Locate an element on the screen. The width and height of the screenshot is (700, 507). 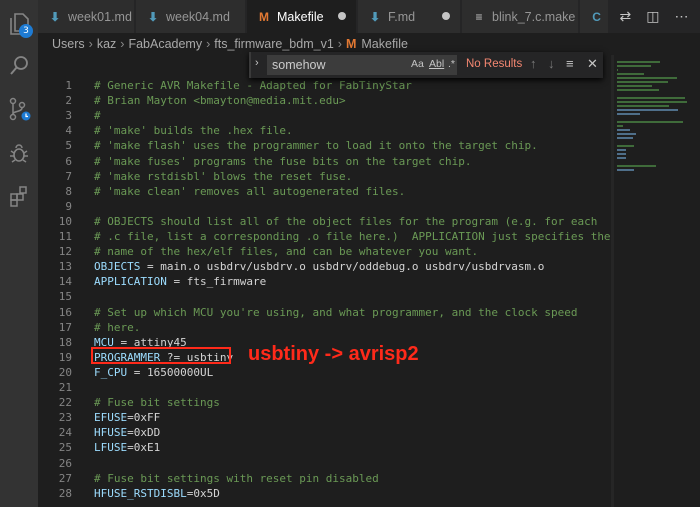
open-changes-icon: ⇄ is located at coordinates (626, 16).